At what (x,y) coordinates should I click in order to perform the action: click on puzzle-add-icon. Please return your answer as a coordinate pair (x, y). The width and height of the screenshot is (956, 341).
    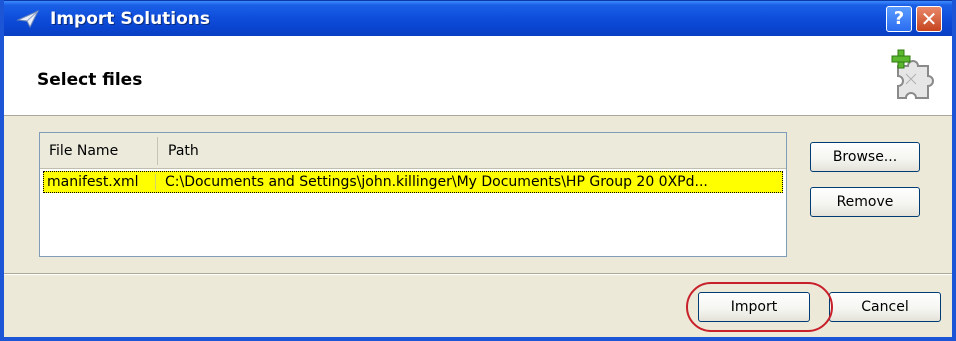
    Looking at the image, I should click on (912, 74).